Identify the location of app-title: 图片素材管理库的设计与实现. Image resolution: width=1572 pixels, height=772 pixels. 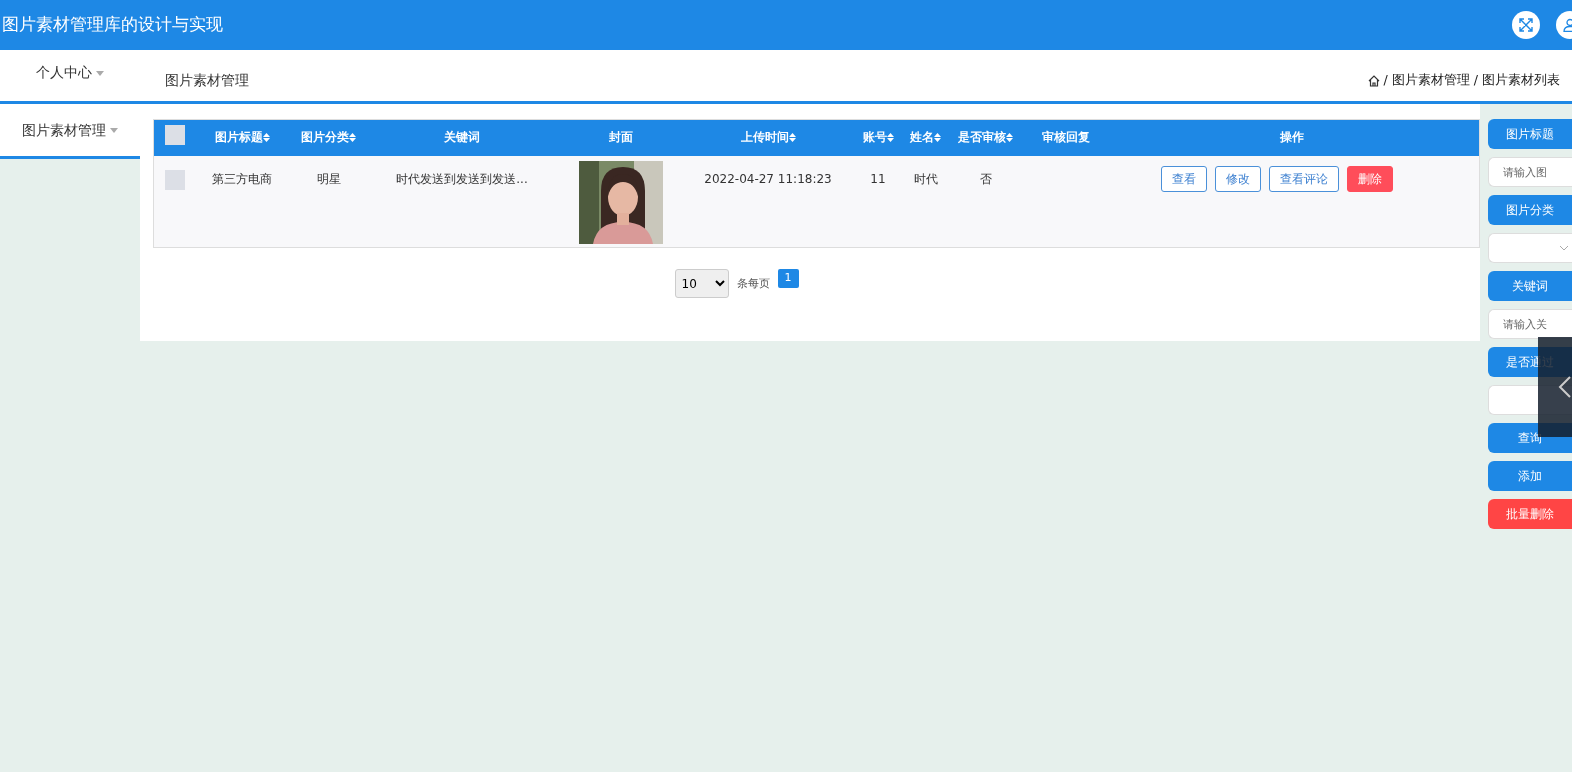
(112, 25).